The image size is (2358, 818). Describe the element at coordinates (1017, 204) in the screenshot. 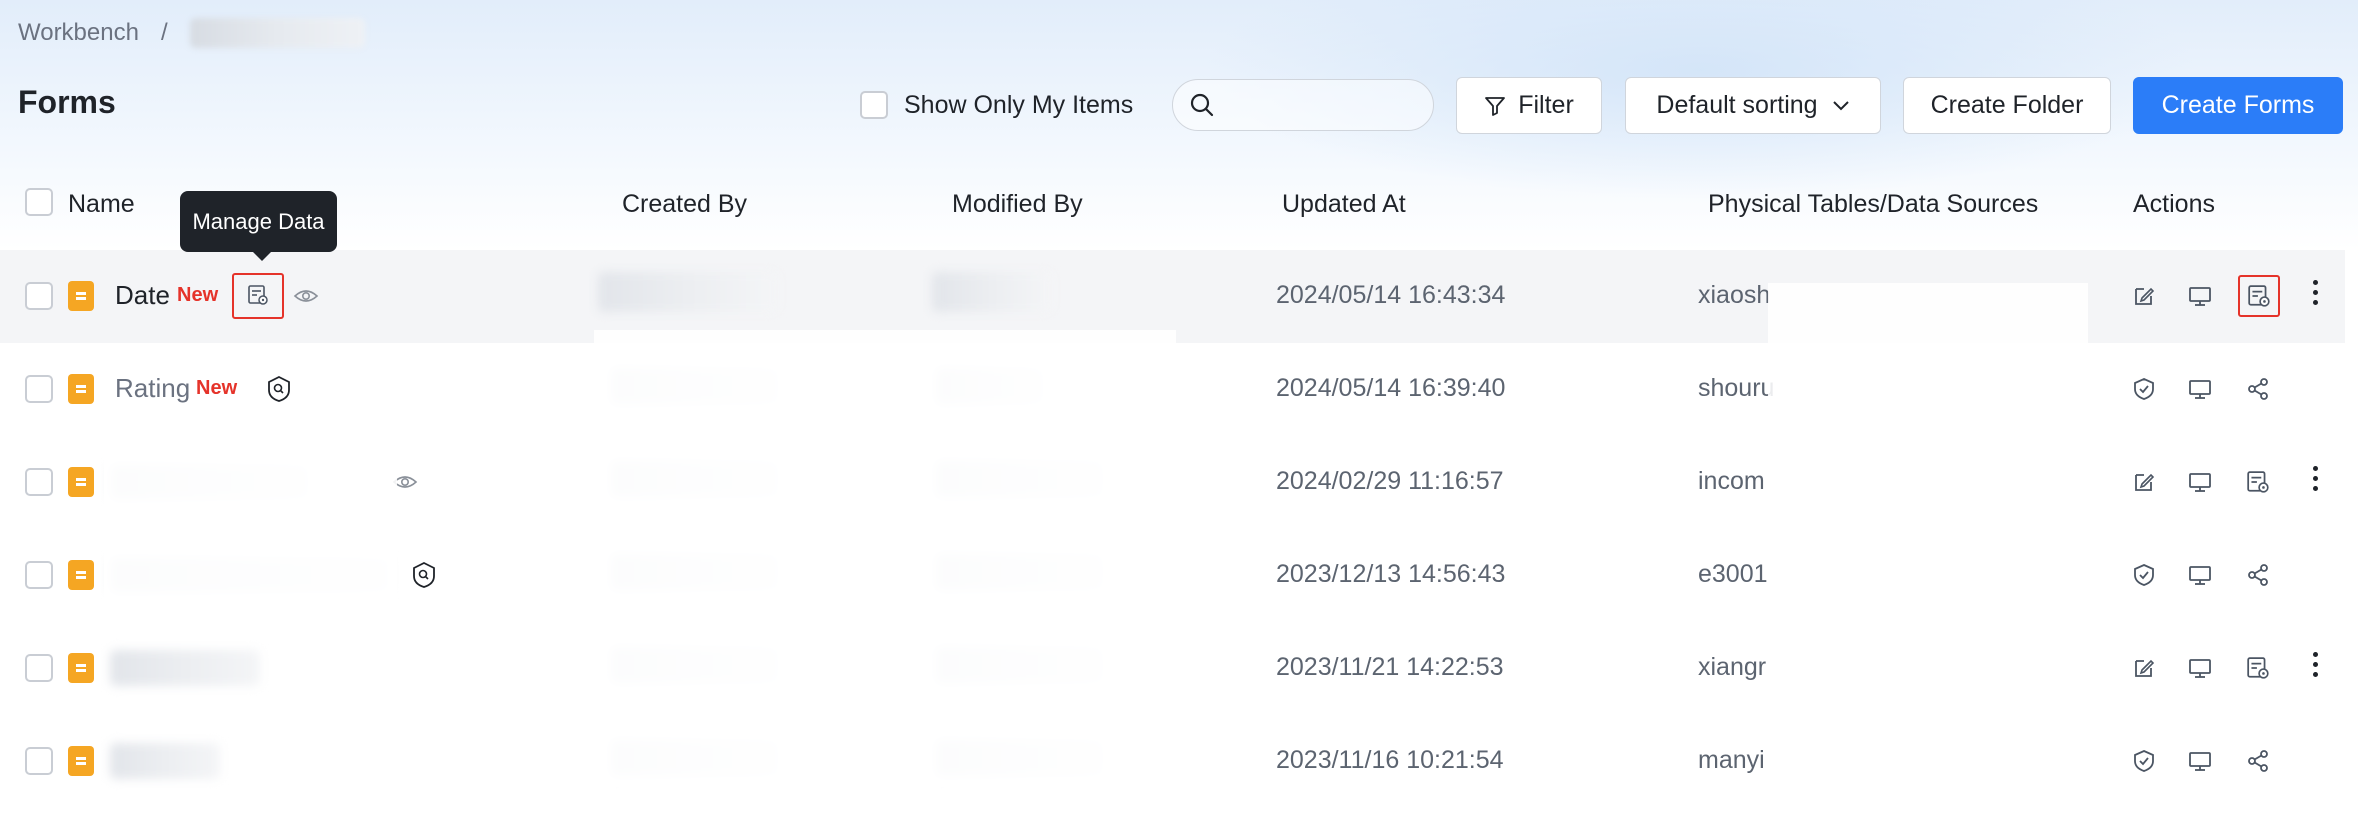

I see `column-modified-by: Modified By` at that location.